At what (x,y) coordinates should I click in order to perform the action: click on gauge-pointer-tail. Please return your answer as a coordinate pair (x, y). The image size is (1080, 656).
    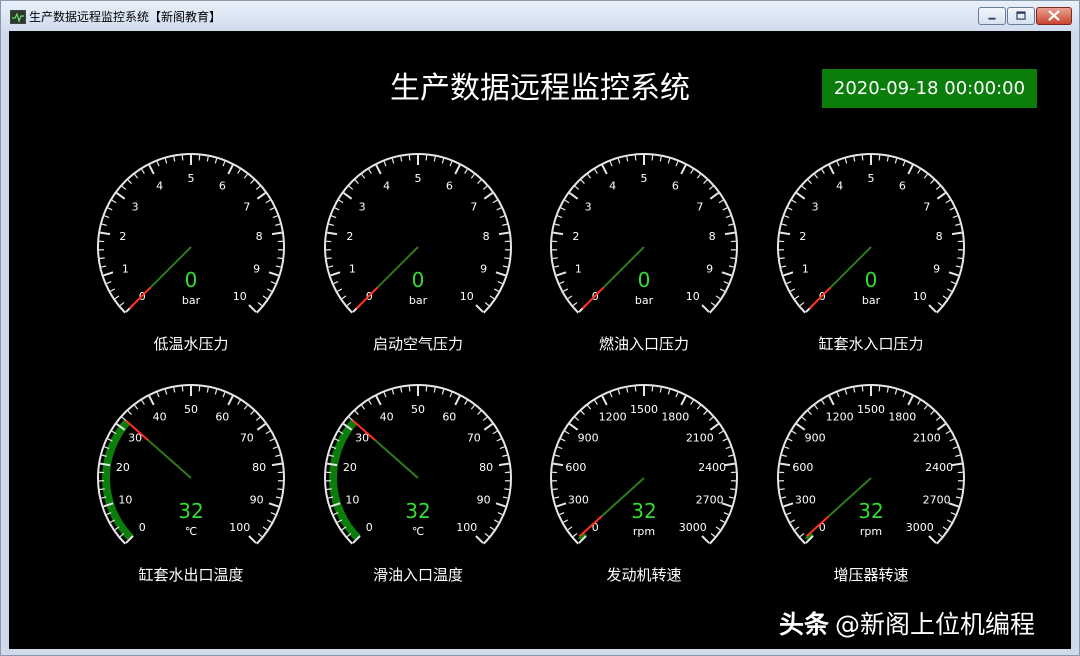
    Looking at the image, I should click on (169, 459).